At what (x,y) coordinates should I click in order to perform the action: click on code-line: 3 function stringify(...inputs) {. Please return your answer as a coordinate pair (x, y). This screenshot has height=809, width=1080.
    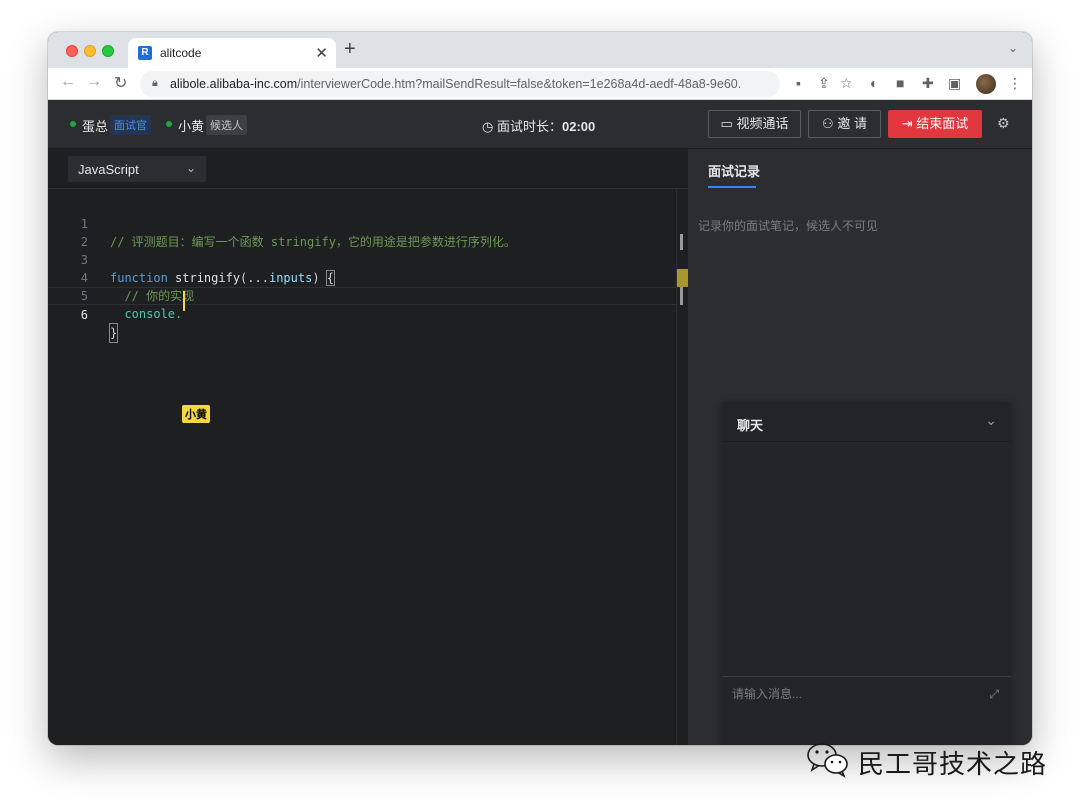
    Looking at the image, I should click on (362, 259).